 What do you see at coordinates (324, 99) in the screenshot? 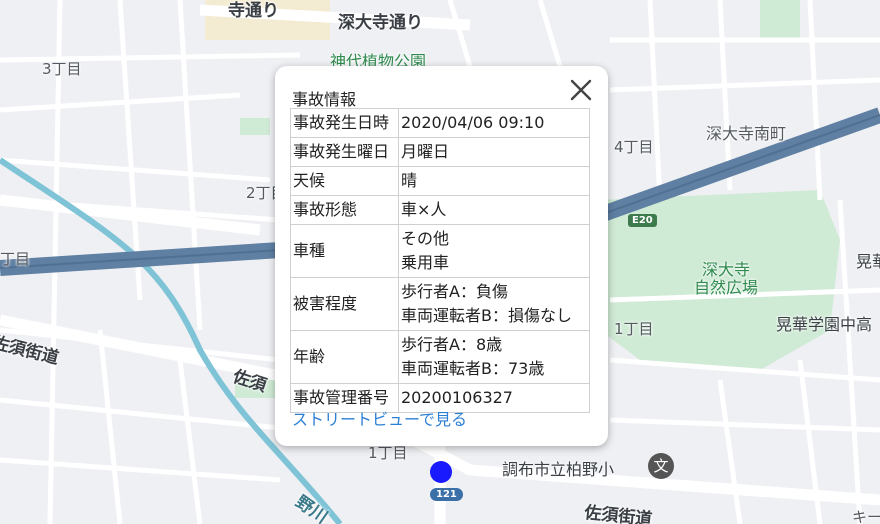
I see `popup-title: 事故情報` at bounding box center [324, 99].